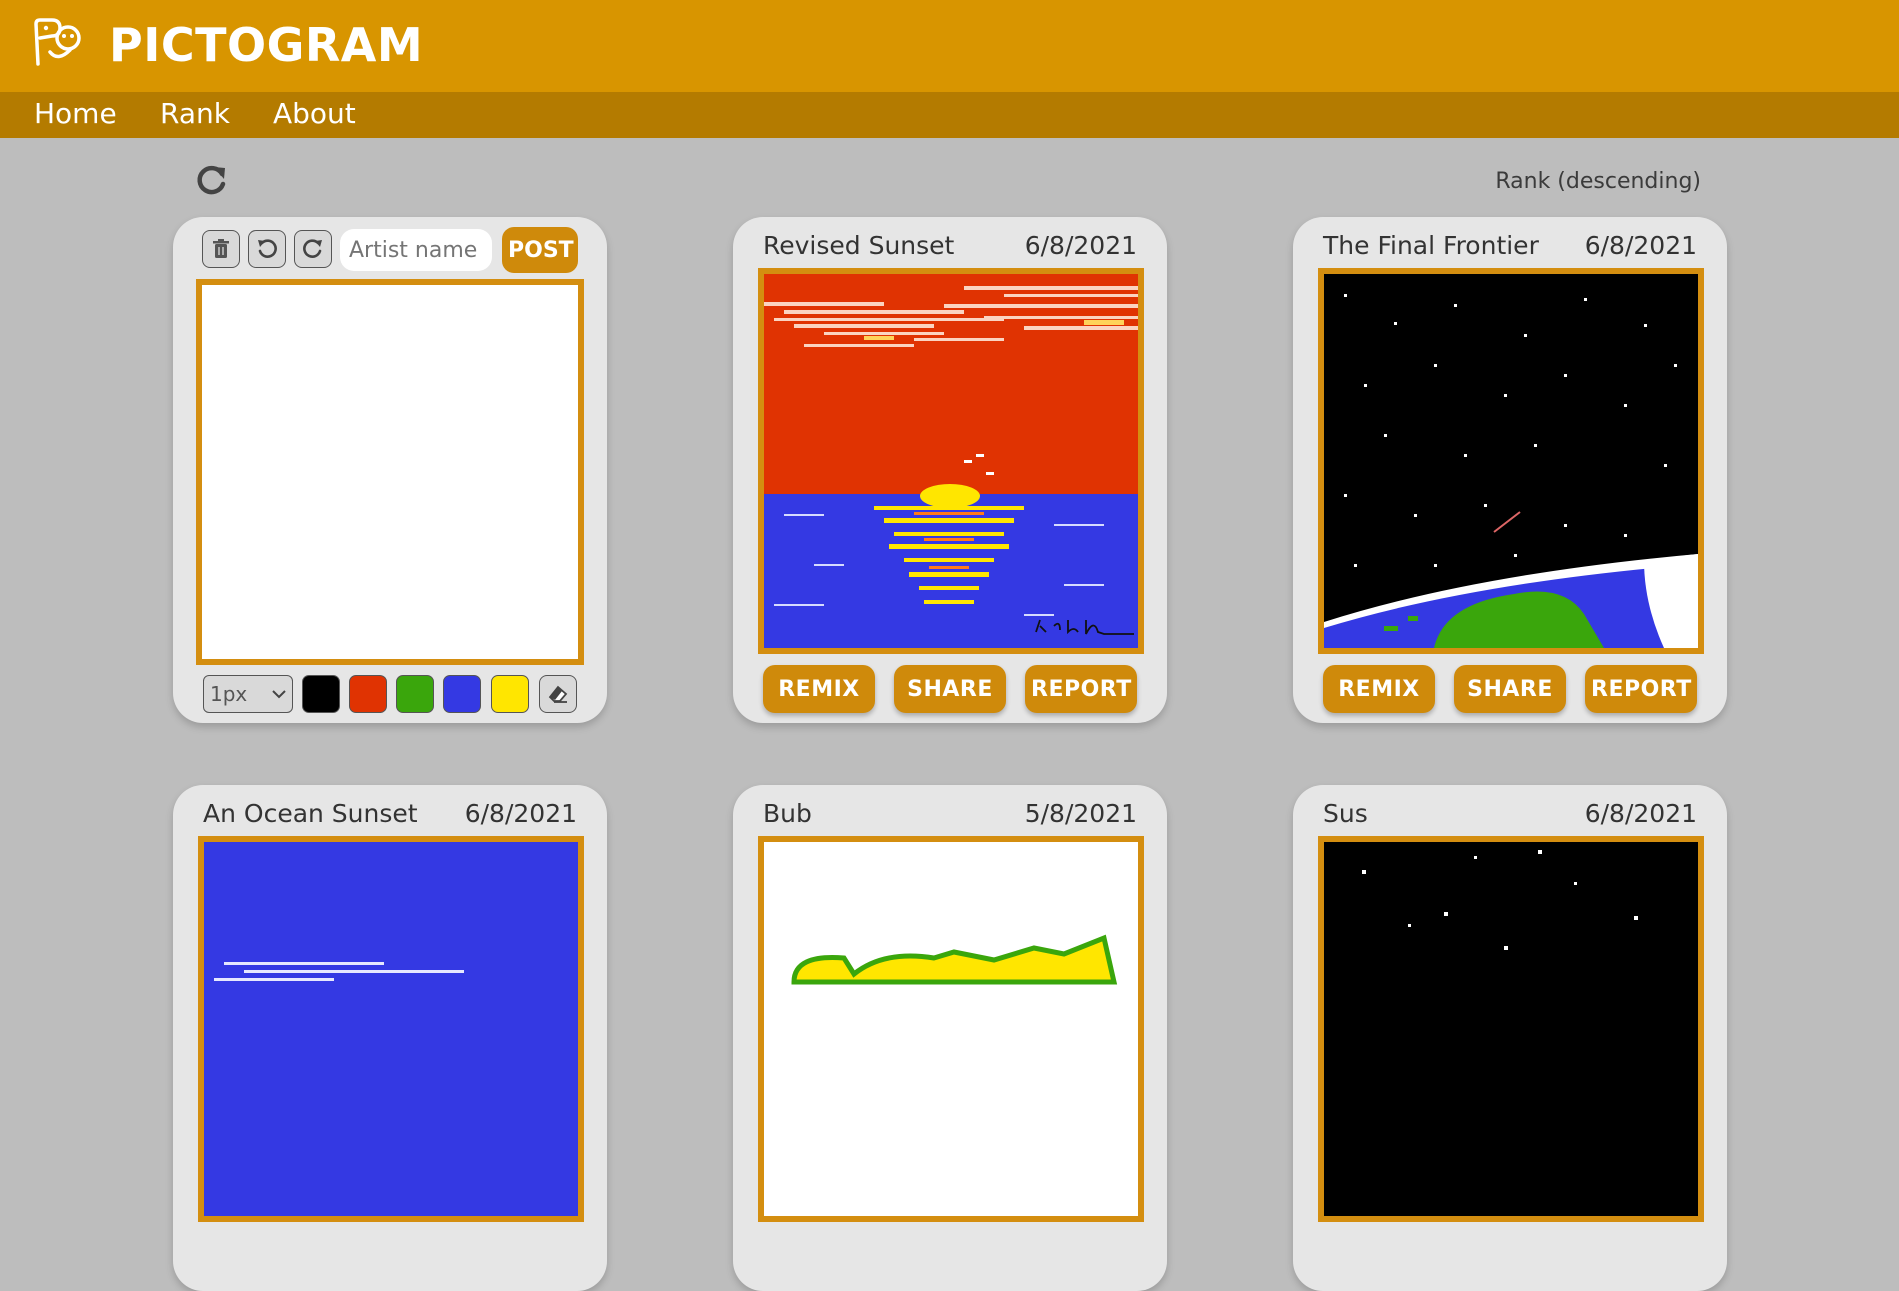 The height and width of the screenshot is (1291, 1899). I want to click on main-nav: Home Rank About, so click(949, 115).